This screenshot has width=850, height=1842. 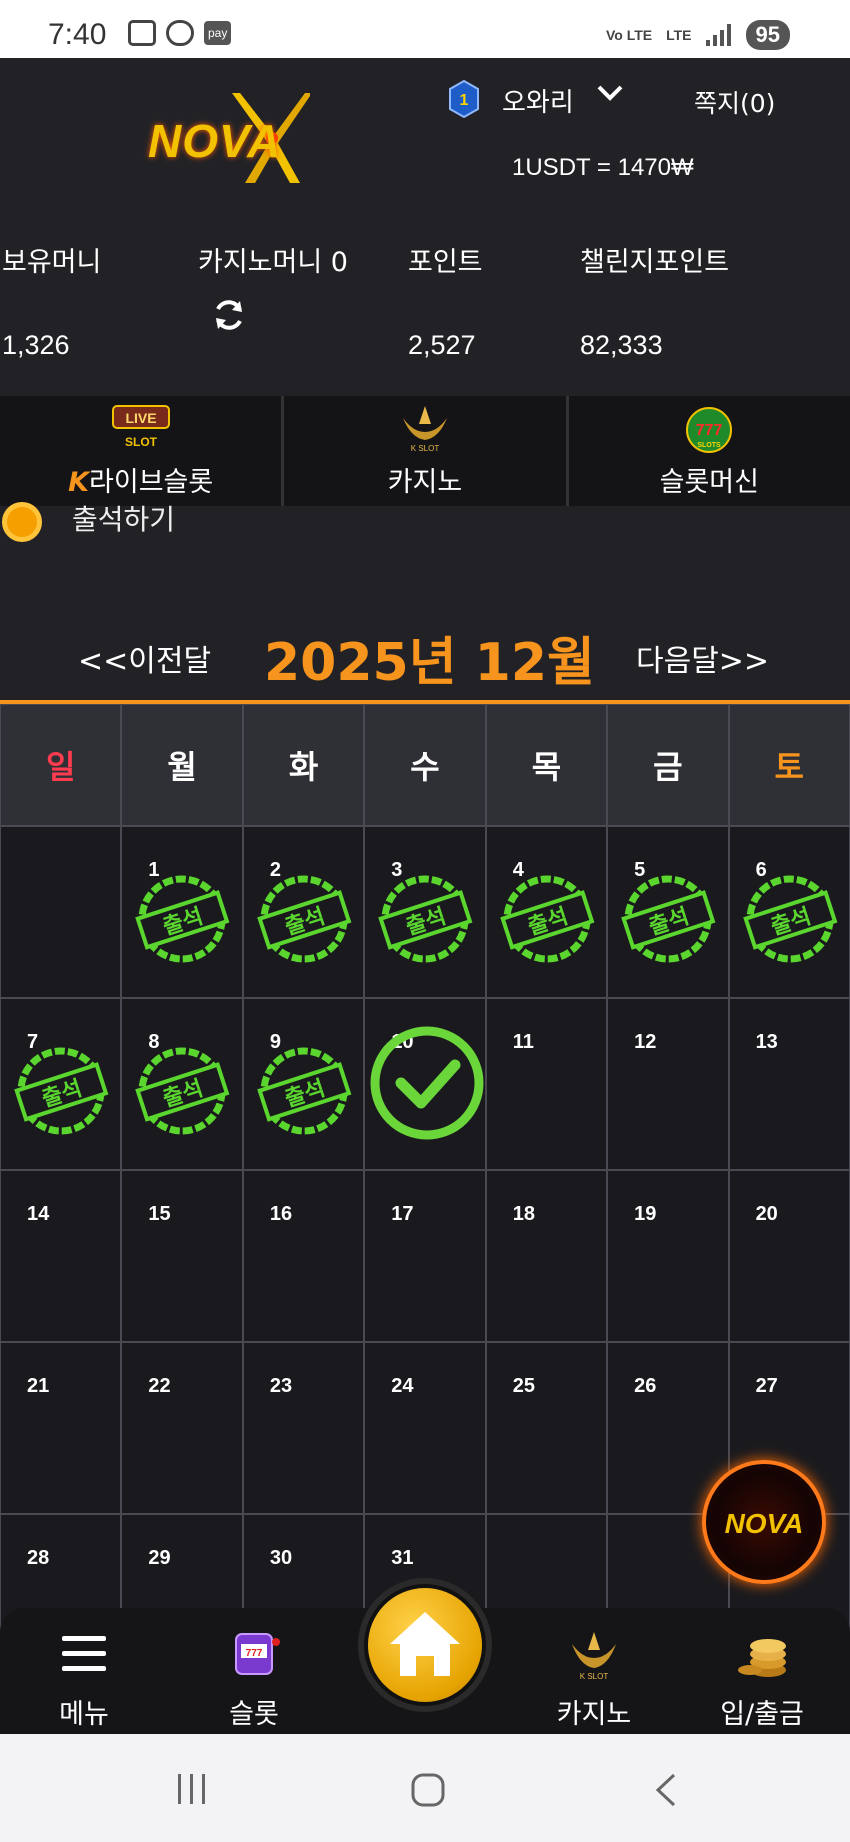 I want to click on calendar-day-4: 4 출석, so click(x=546, y=912).